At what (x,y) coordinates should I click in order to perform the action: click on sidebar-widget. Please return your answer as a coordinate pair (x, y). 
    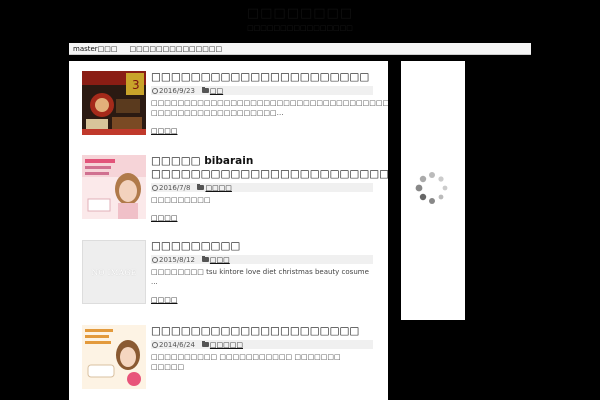
    Looking at the image, I should click on (433, 190).